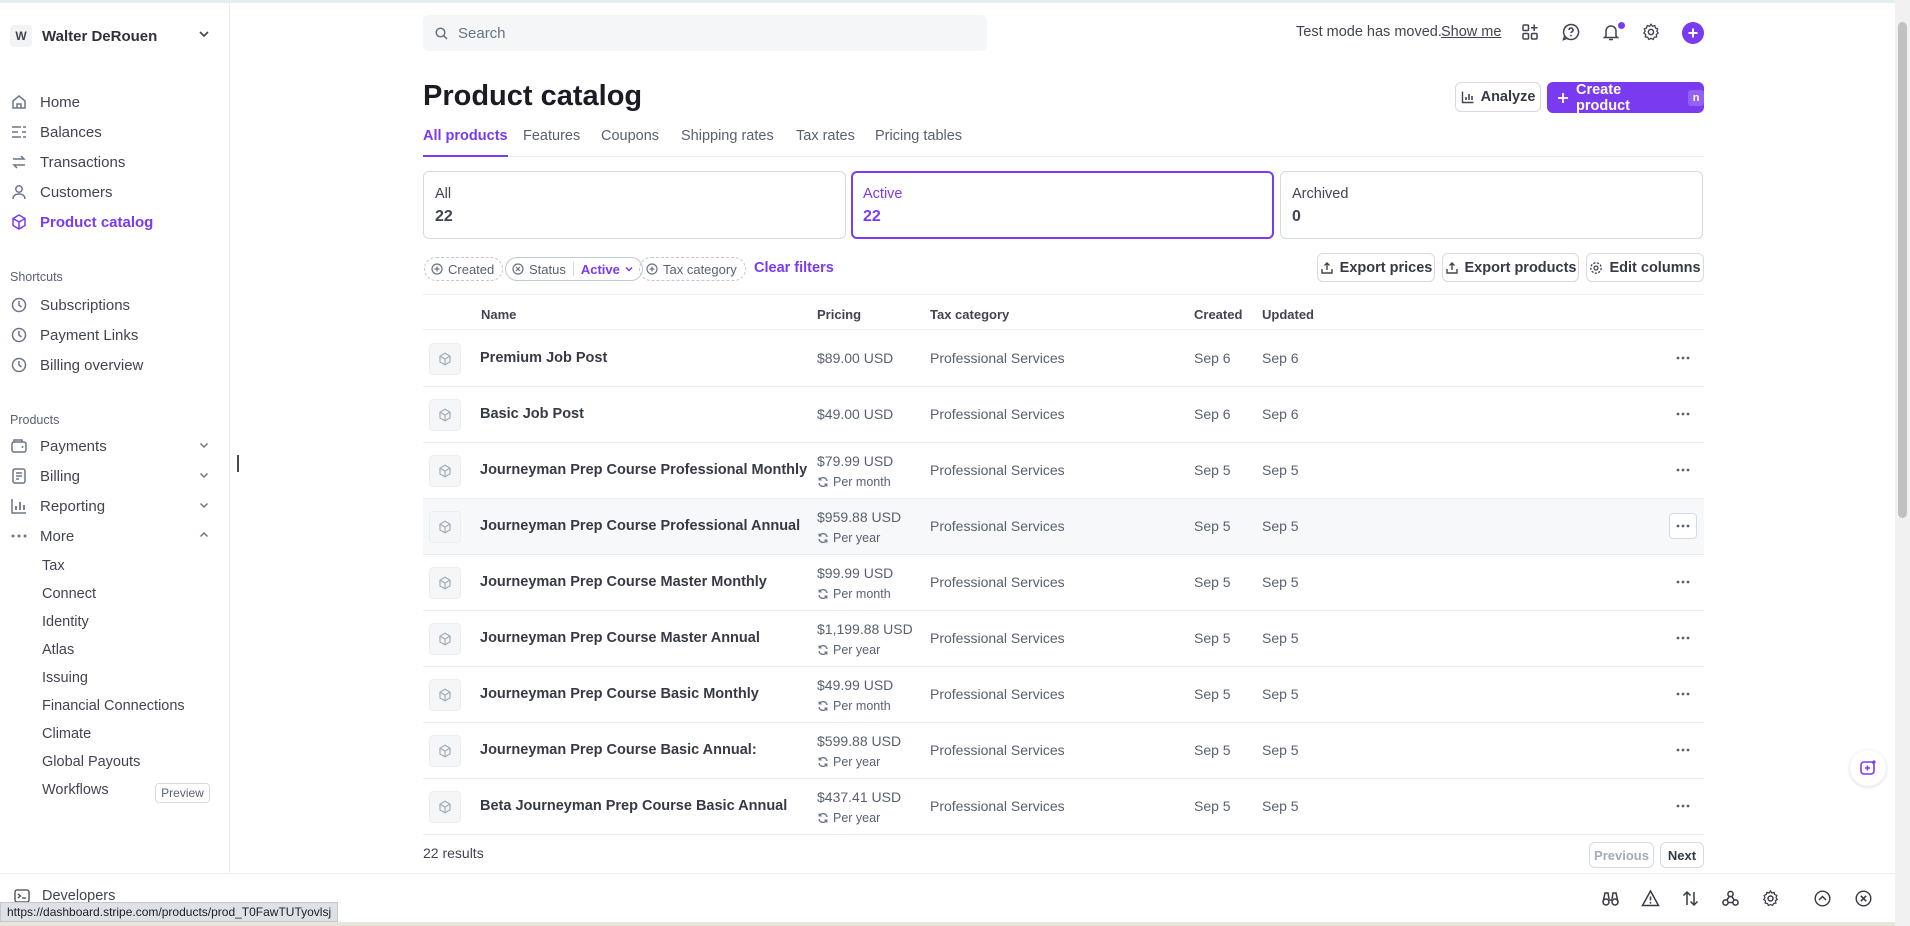 This screenshot has height=926, width=1910. Describe the element at coordinates (110, 446) in the screenshot. I see `sidebar-item-payments: Payments` at that location.